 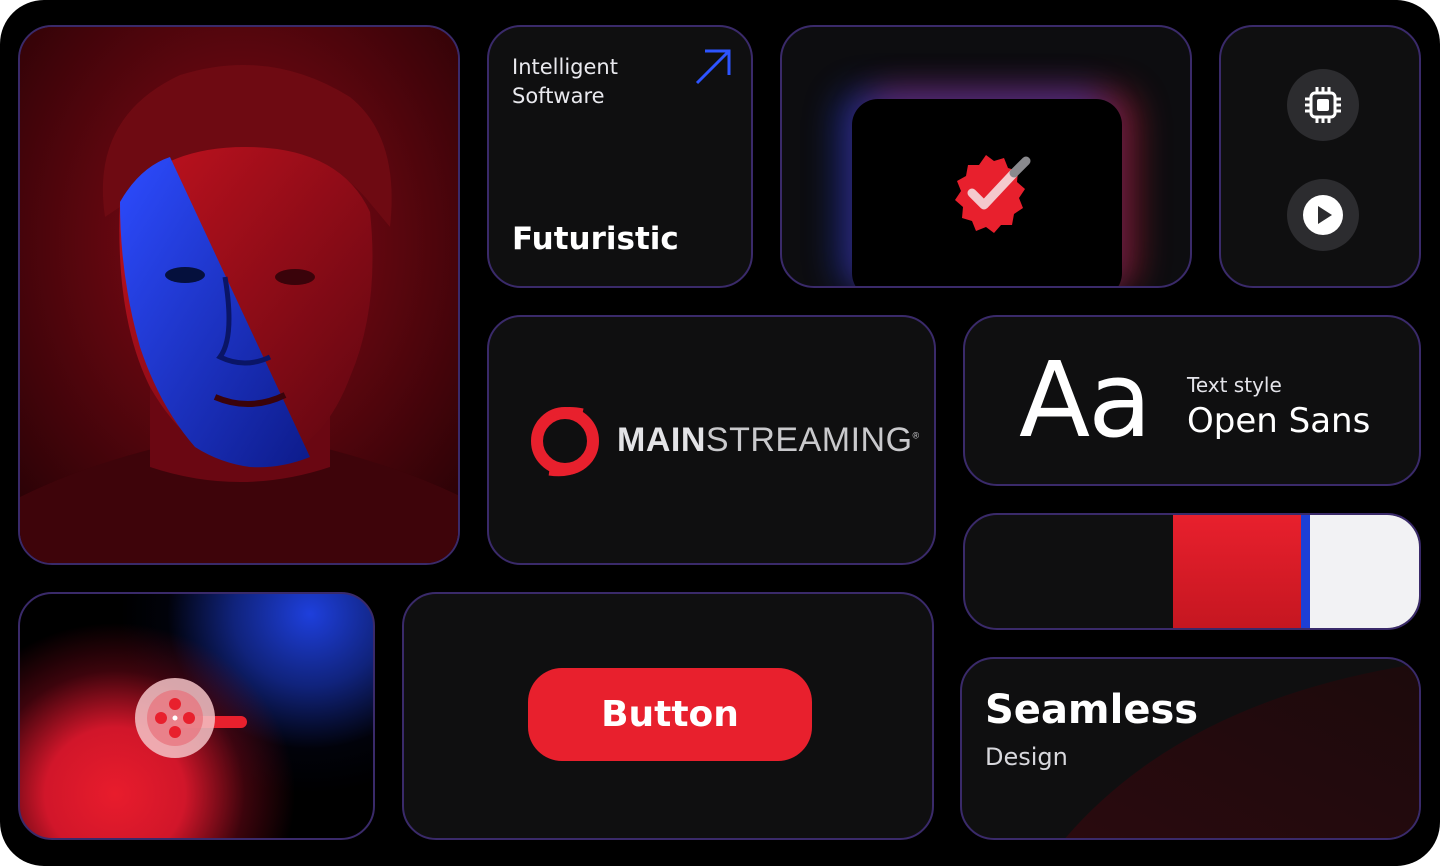 I want to click on swatch-white, so click(x=1364, y=571).